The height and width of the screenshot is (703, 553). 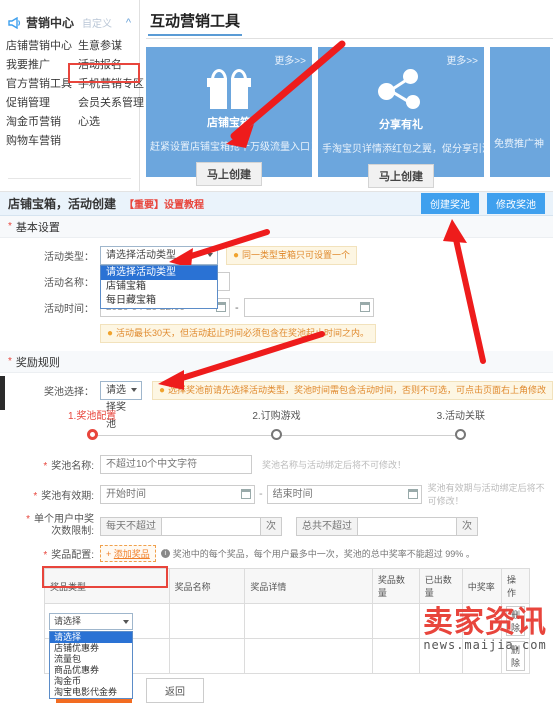 I want to click on col-action: 操作, so click(x=515, y=586).